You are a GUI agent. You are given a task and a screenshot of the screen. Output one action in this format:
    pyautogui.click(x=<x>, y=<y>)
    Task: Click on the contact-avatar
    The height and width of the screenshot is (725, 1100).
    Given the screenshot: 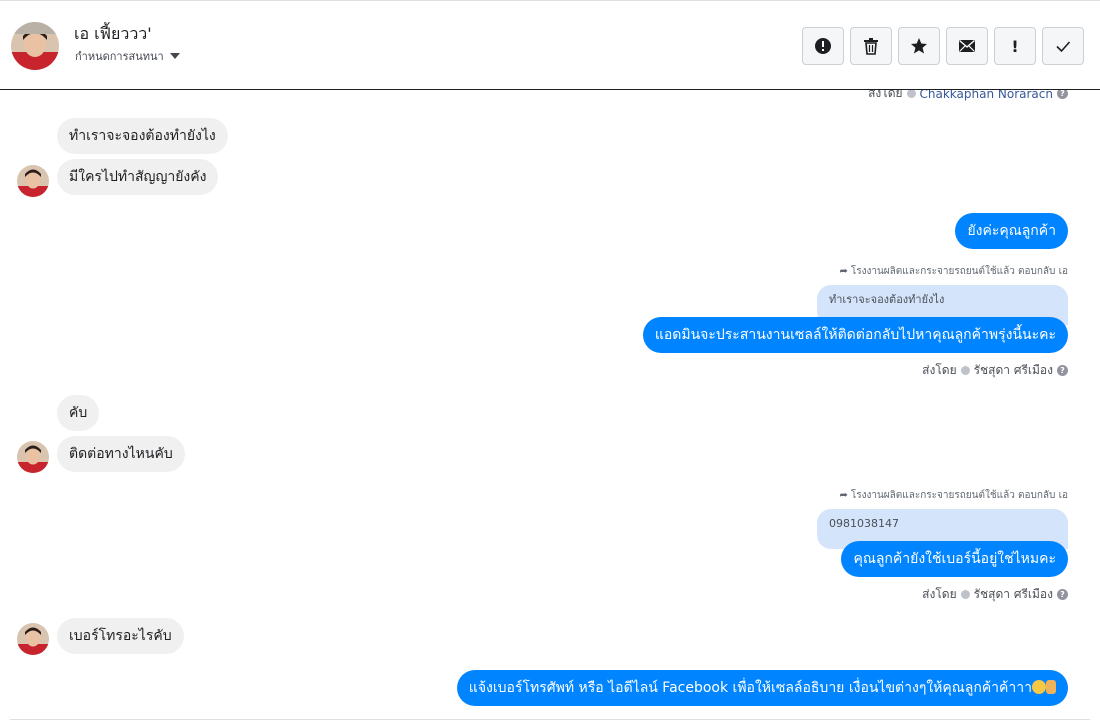 What is the action you would take?
    pyautogui.click(x=35, y=46)
    